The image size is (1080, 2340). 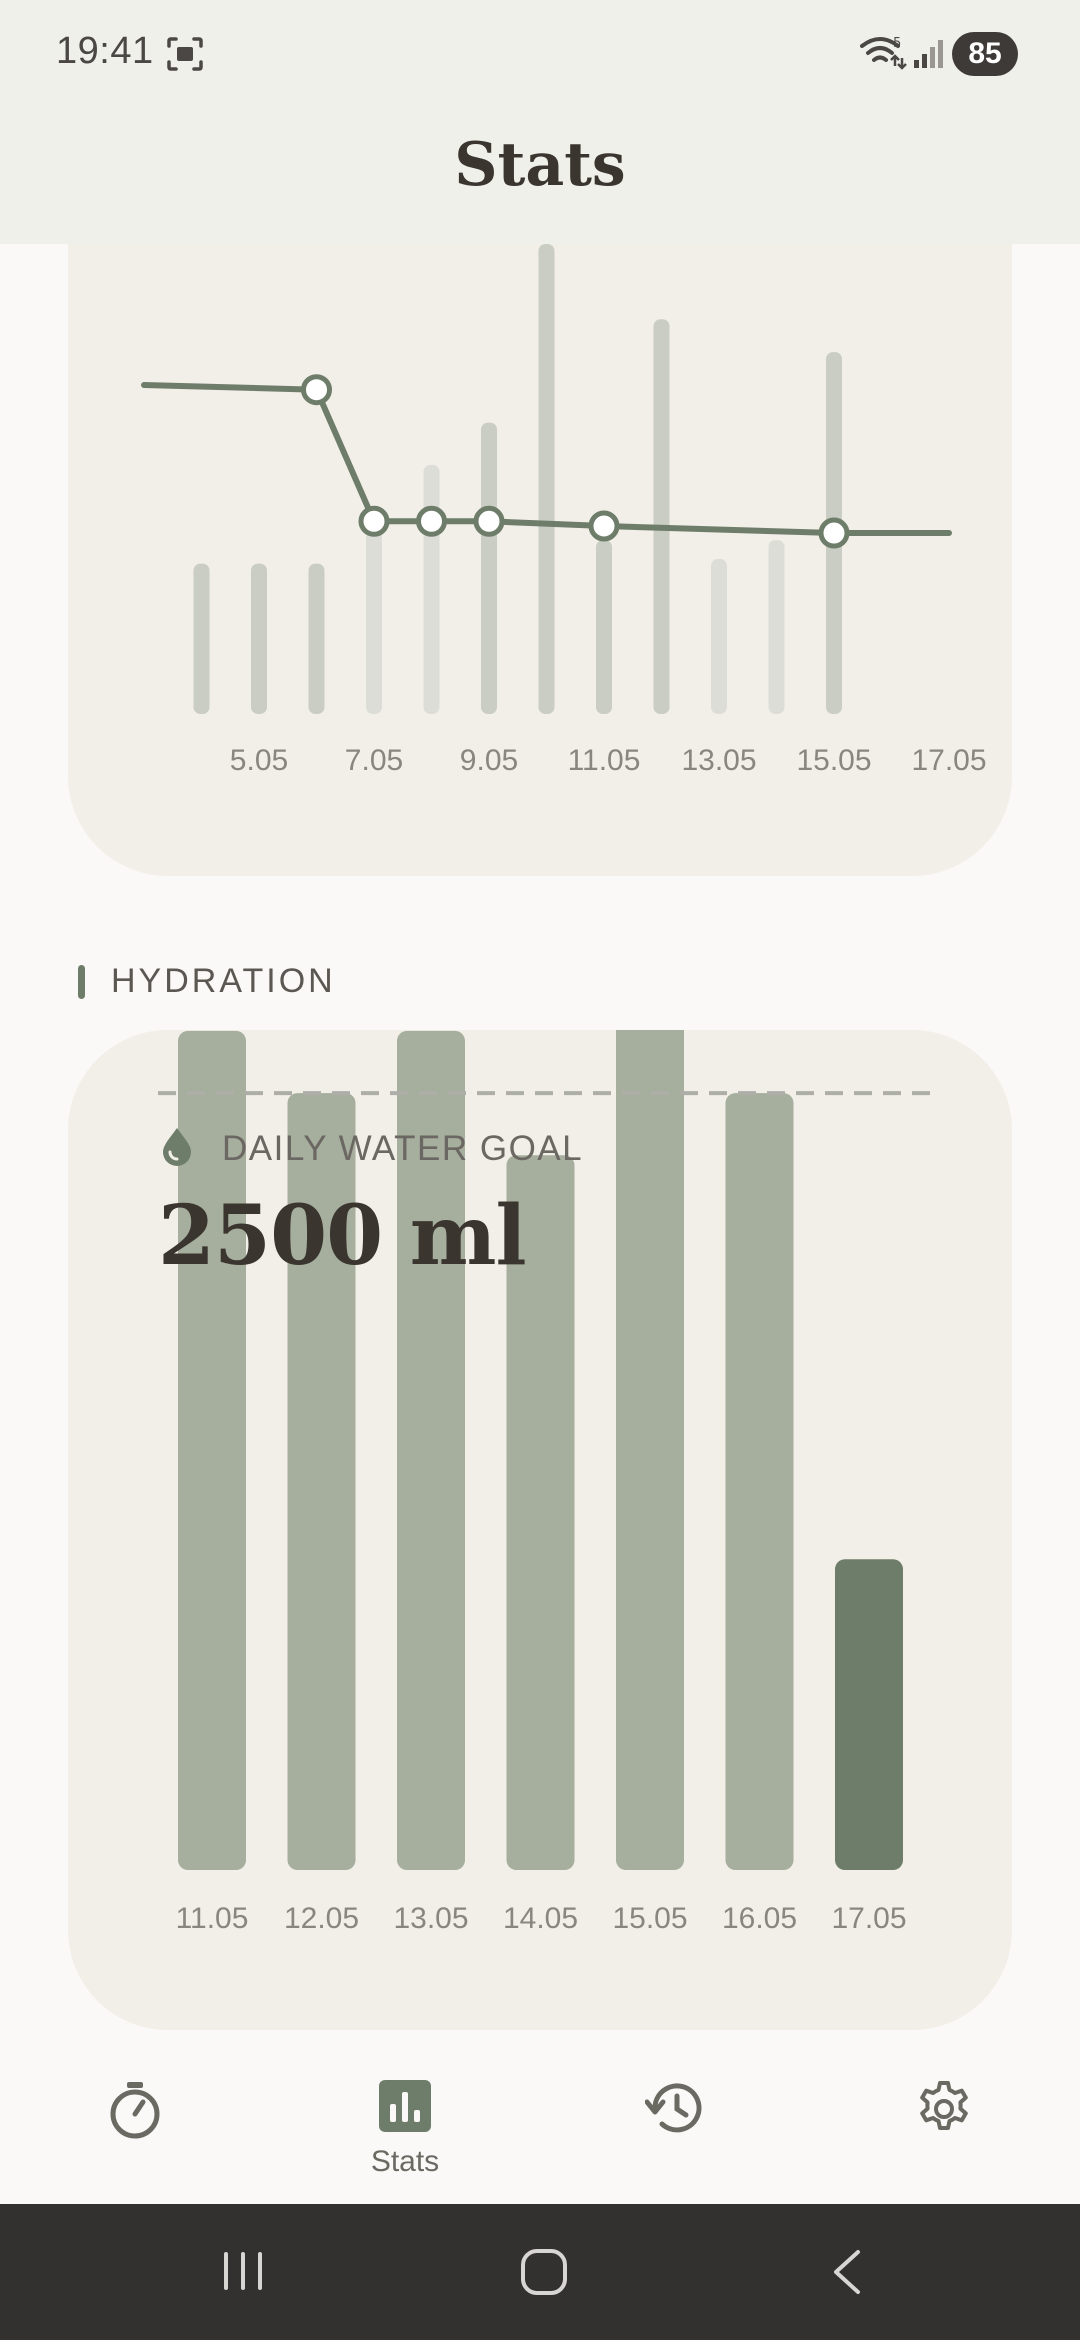 What do you see at coordinates (833, 760) in the screenshot?
I see `trend-x-tick-label: 15.05` at bounding box center [833, 760].